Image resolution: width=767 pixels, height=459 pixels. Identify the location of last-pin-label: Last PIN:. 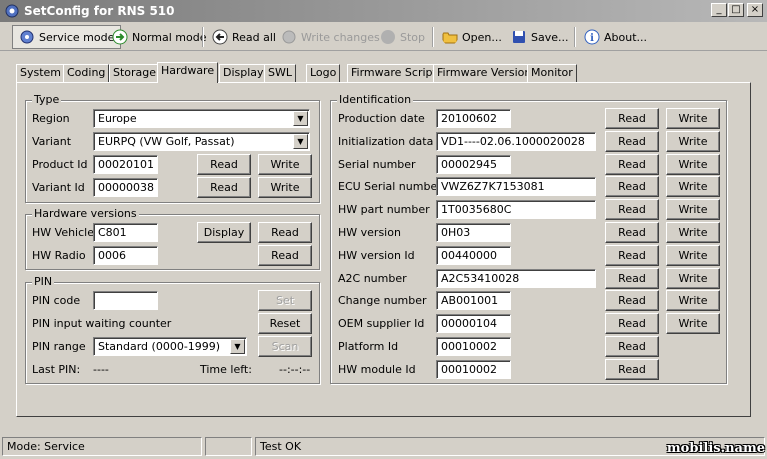
(56, 369).